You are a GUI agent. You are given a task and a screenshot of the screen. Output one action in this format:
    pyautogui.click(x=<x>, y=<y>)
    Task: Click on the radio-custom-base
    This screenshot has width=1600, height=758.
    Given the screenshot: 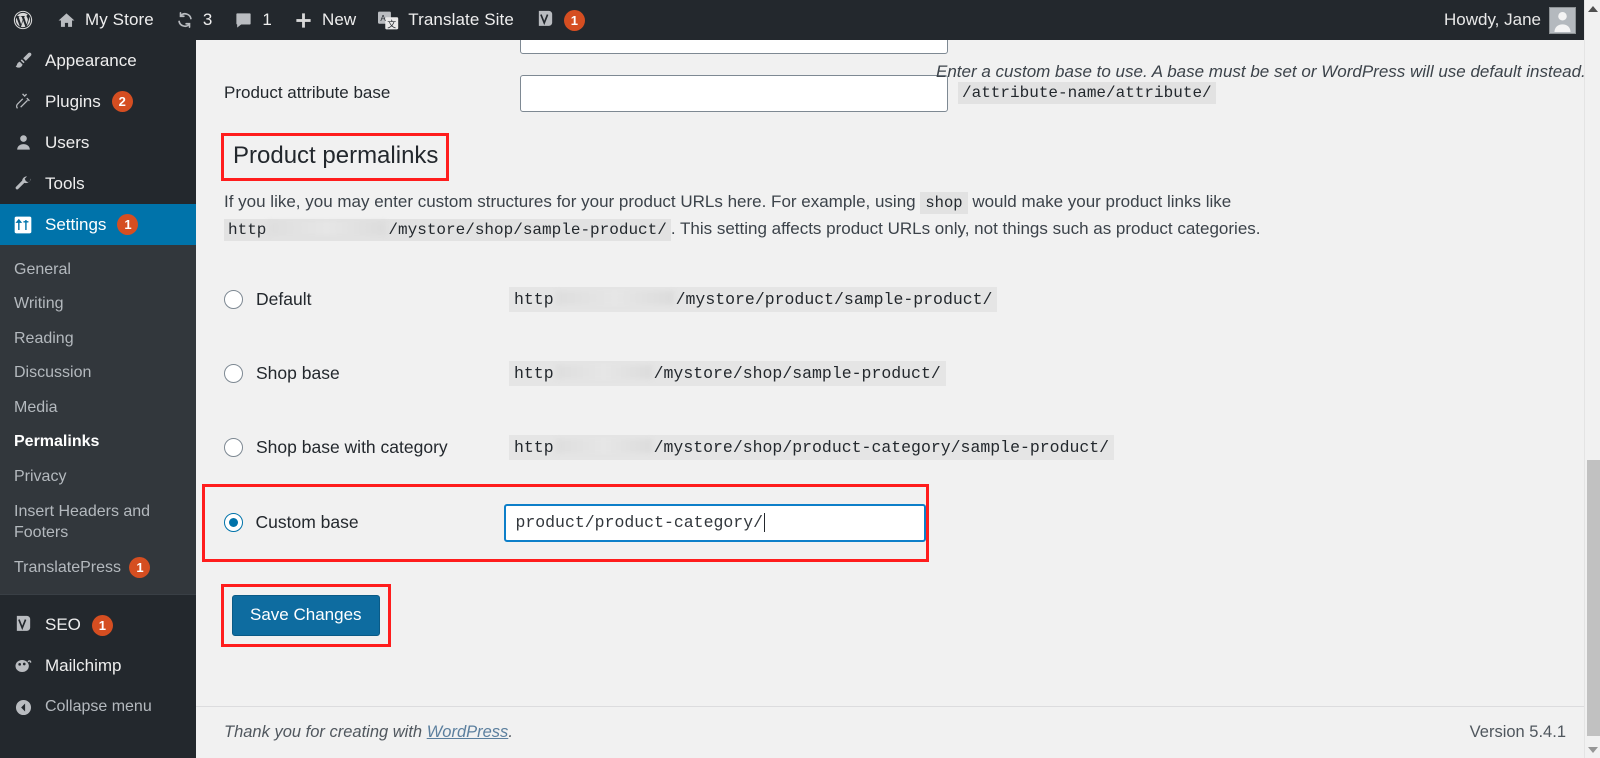 What is the action you would take?
    pyautogui.click(x=233, y=523)
    